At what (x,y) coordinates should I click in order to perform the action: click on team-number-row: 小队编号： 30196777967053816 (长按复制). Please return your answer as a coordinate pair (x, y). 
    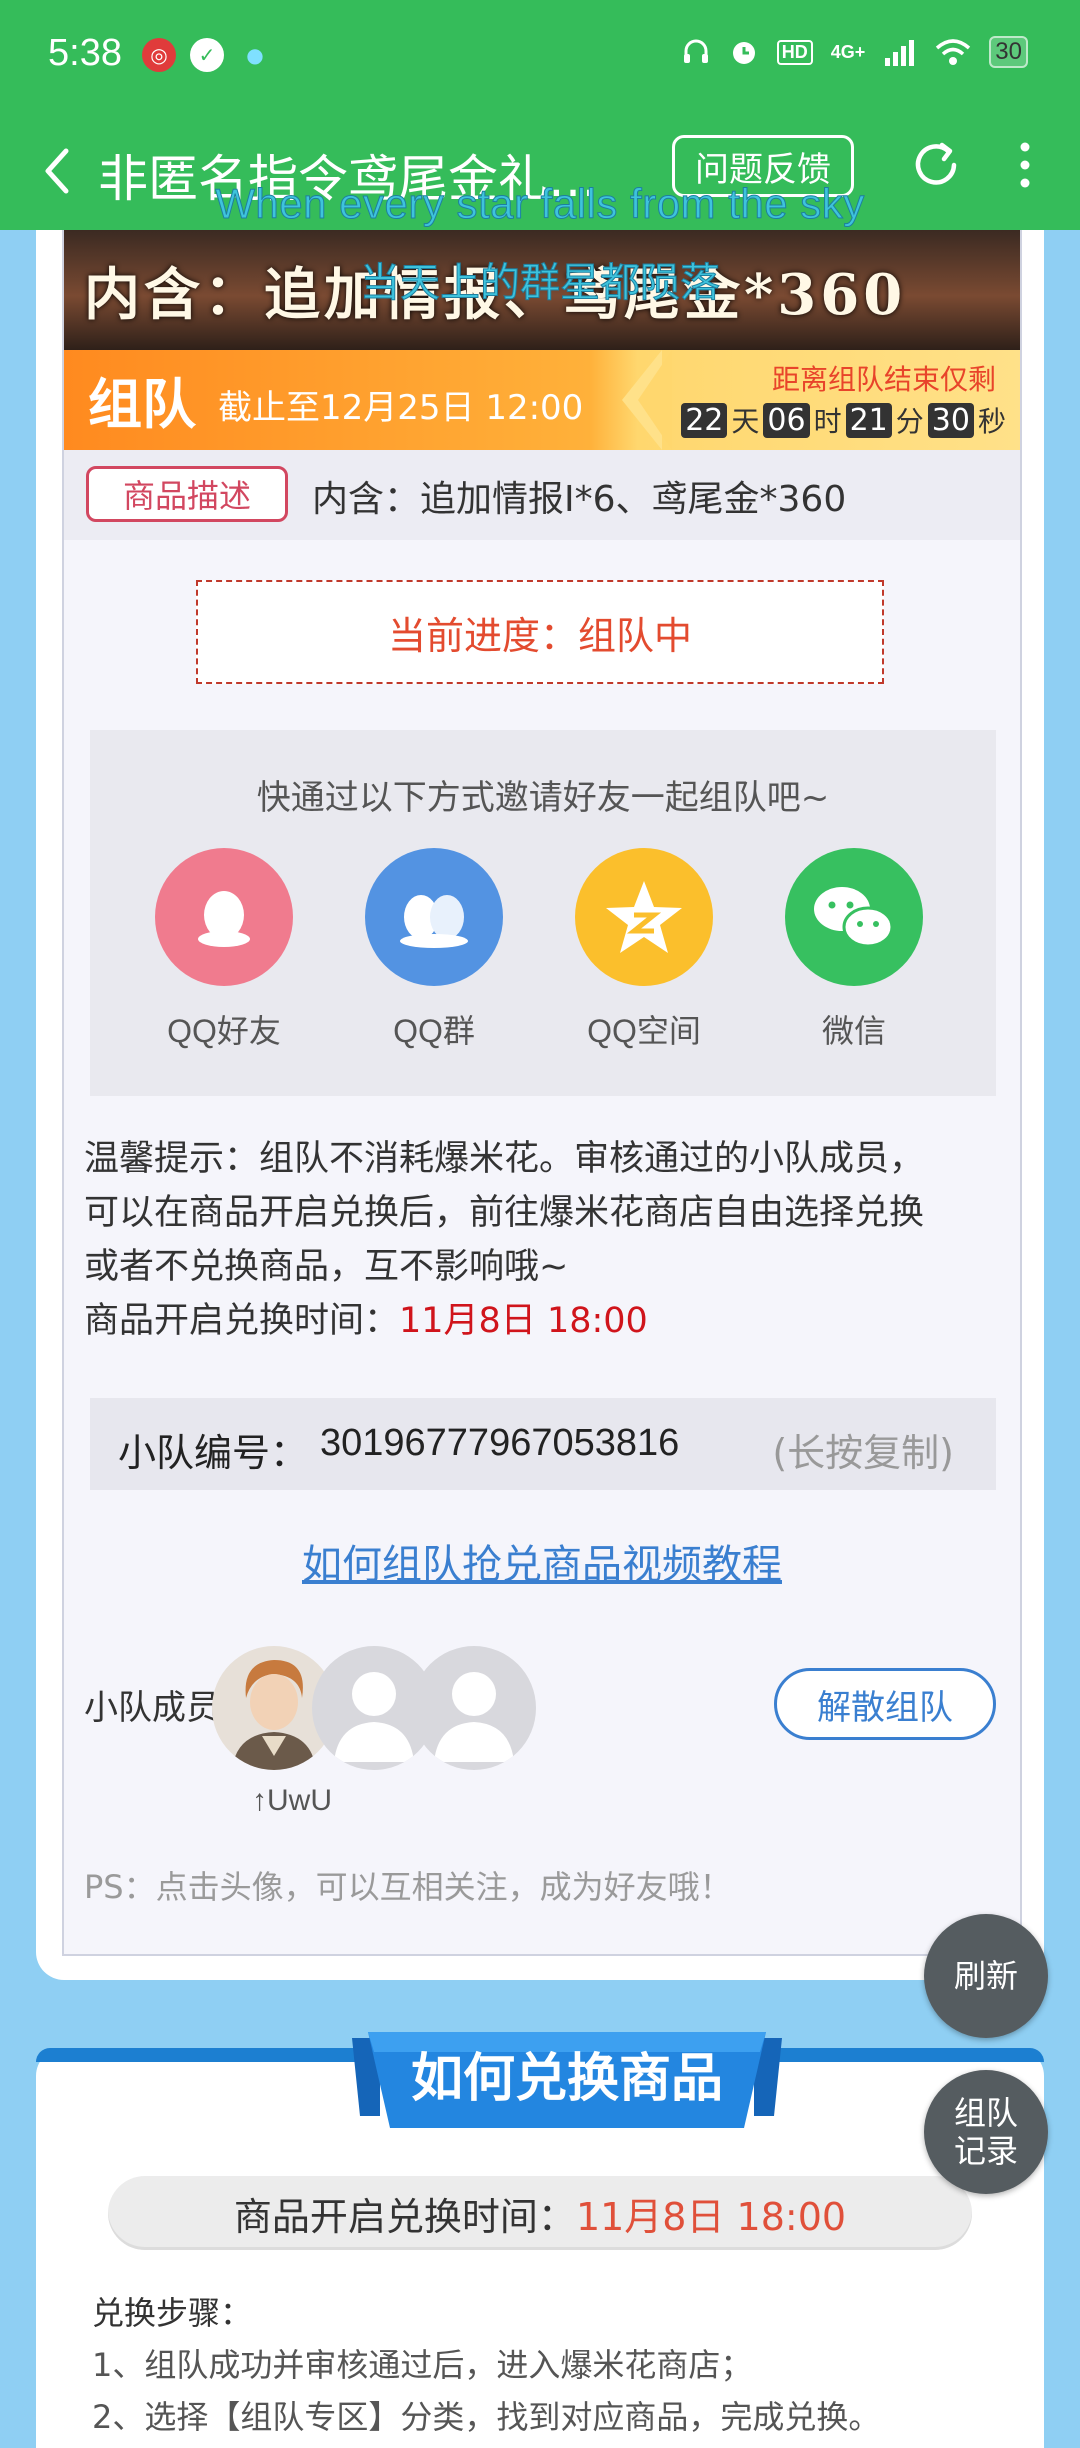
    Looking at the image, I should click on (543, 1444).